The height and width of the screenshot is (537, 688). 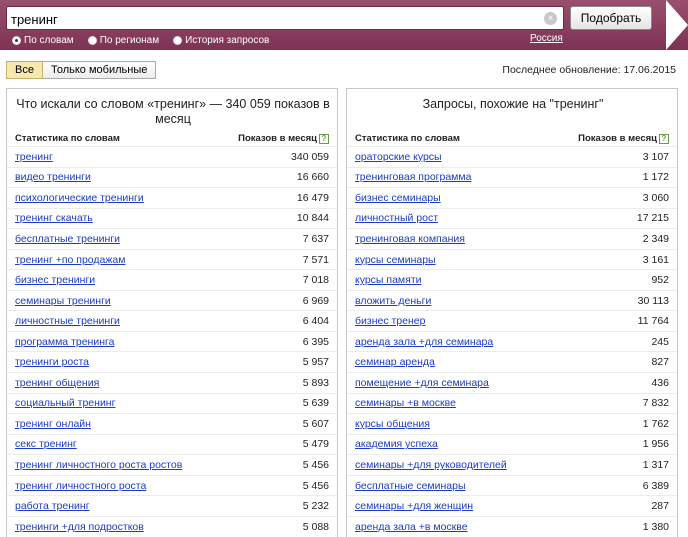 I want to click on mode-query-history: История запросов, so click(x=221, y=40).